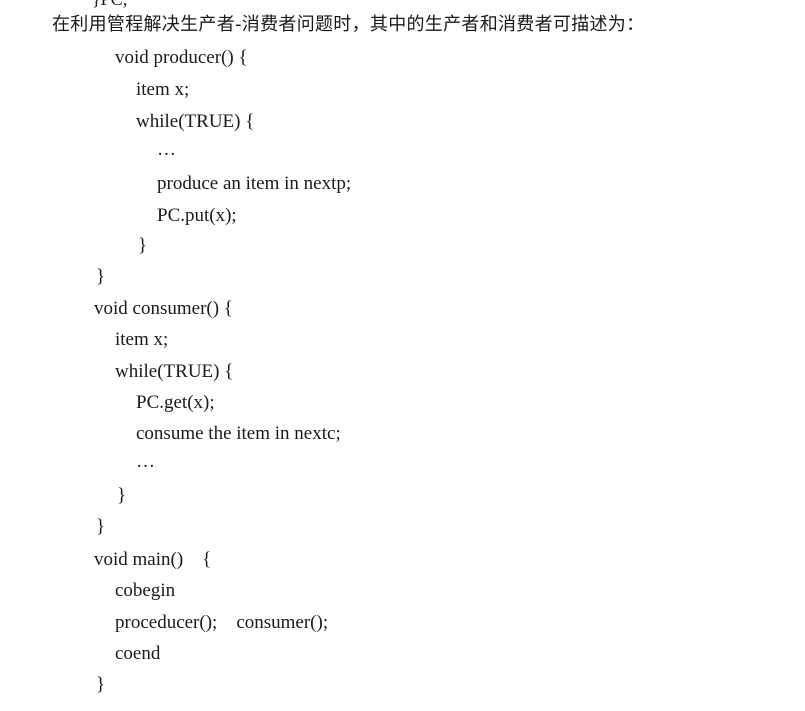 This screenshot has width=805, height=711. Describe the element at coordinates (348, 24) in the screenshot. I see `intro-paragraph: 在利用管程解决生产者-消费者问题时，其中的生产者和消费者可描述为：` at that location.